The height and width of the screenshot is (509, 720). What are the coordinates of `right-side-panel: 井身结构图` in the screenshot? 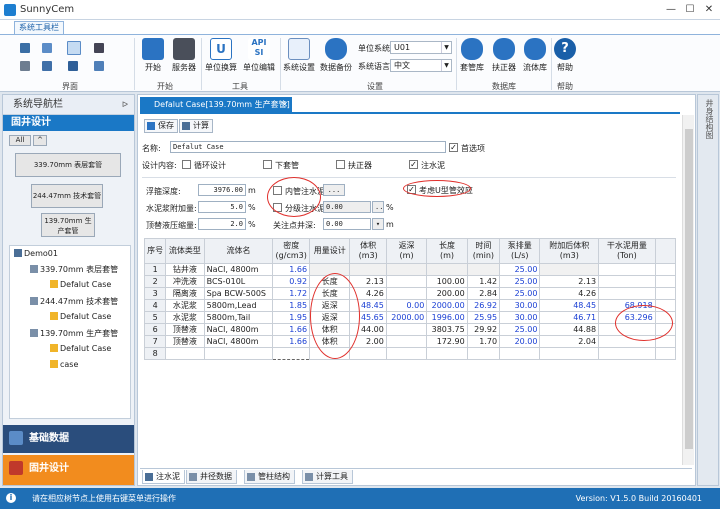 It's located at (708, 290).